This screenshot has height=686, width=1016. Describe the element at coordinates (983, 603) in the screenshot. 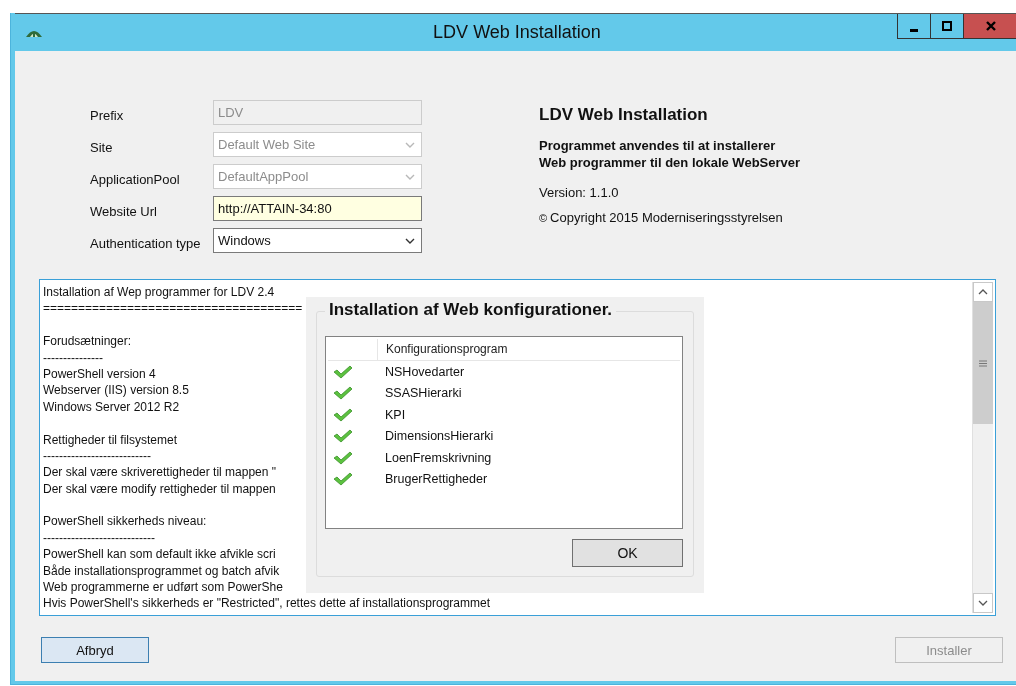

I see `scroll-down-icon` at that location.